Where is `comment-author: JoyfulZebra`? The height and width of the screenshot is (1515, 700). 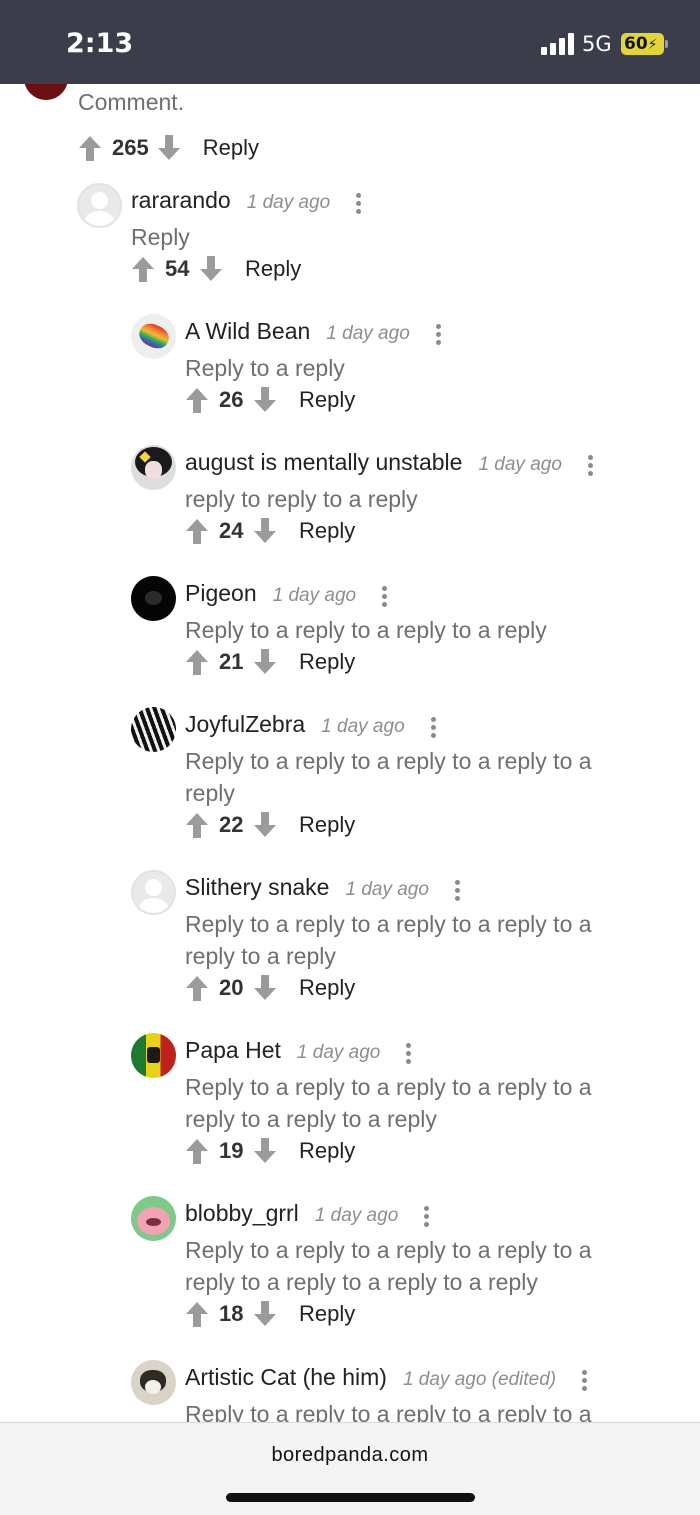
comment-author: JoyfulZebra is located at coordinates (245, 724).